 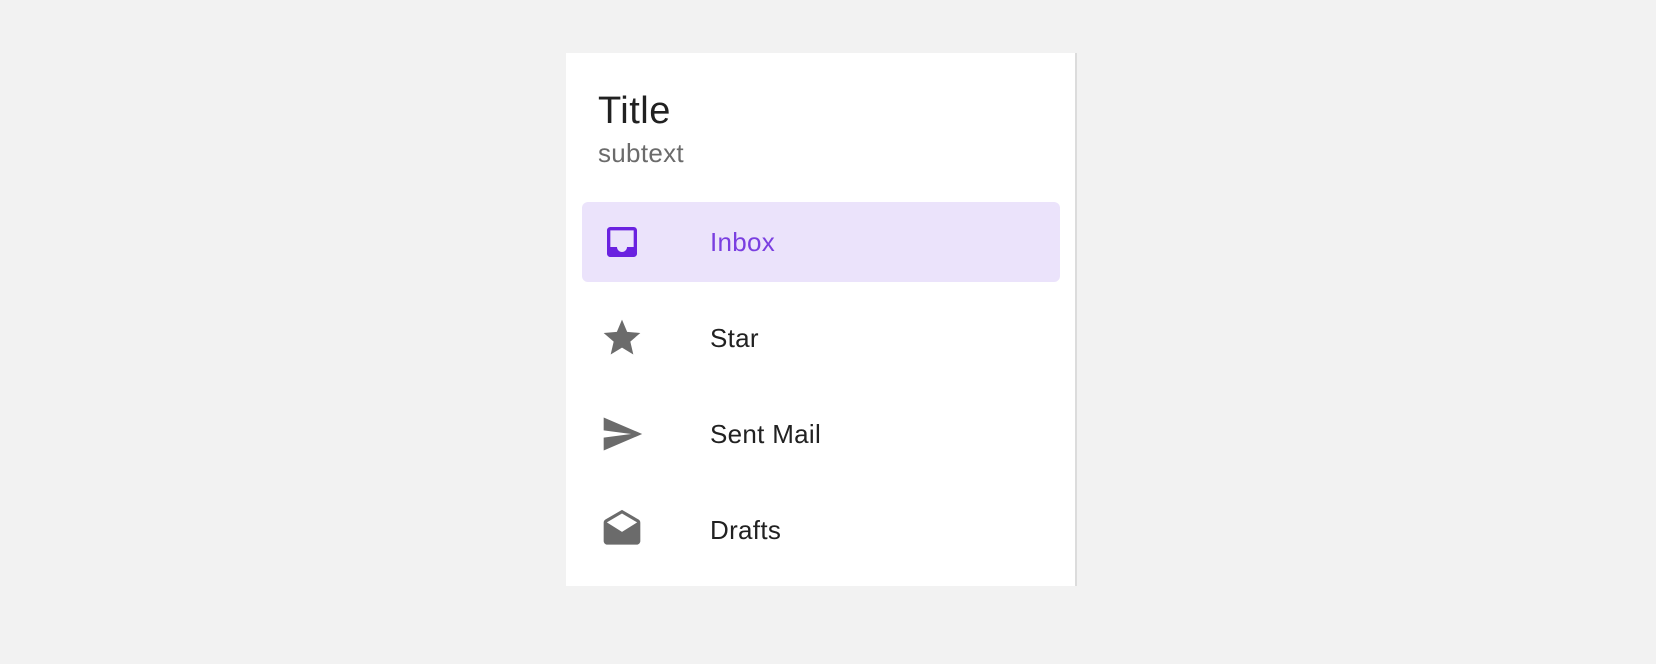 I want to click on nav-item-drafts: Drafts, so click(x=821, y=530).